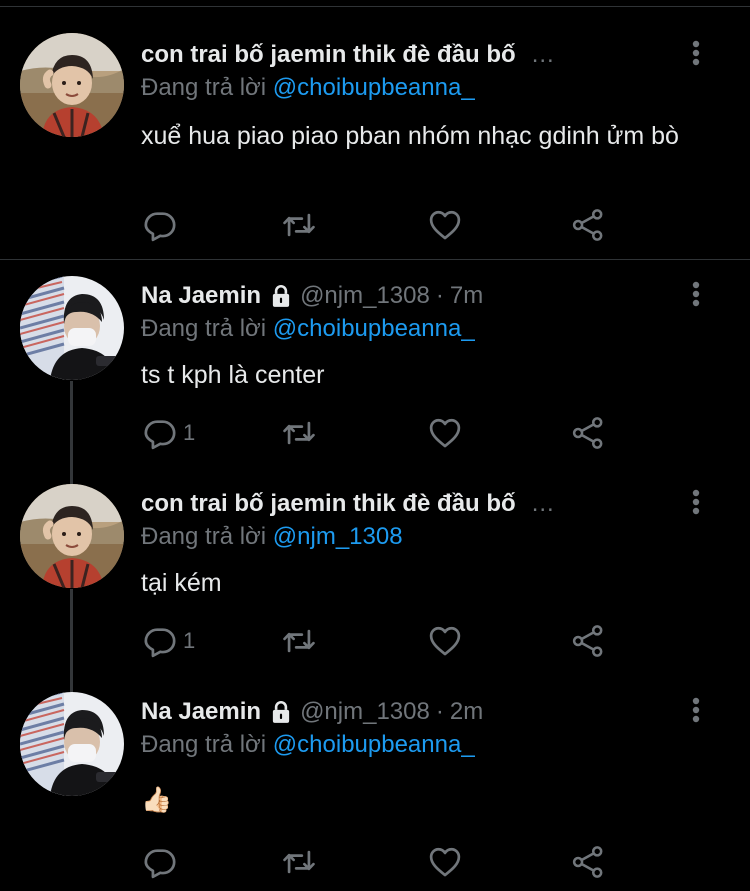 This screenshot has width=750, height=891. I want to click on tweet-text: ts t kph là center, so click(233, 375).